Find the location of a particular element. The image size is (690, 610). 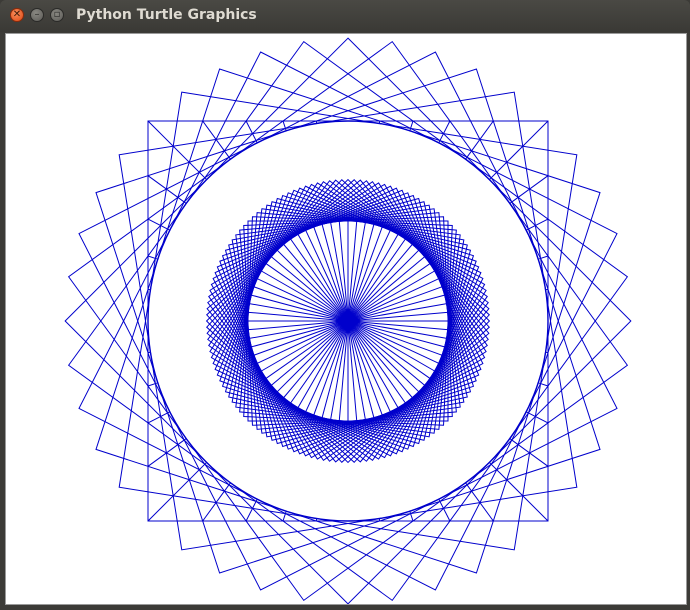

minimize-button: – is located at coordinates (37, 15).